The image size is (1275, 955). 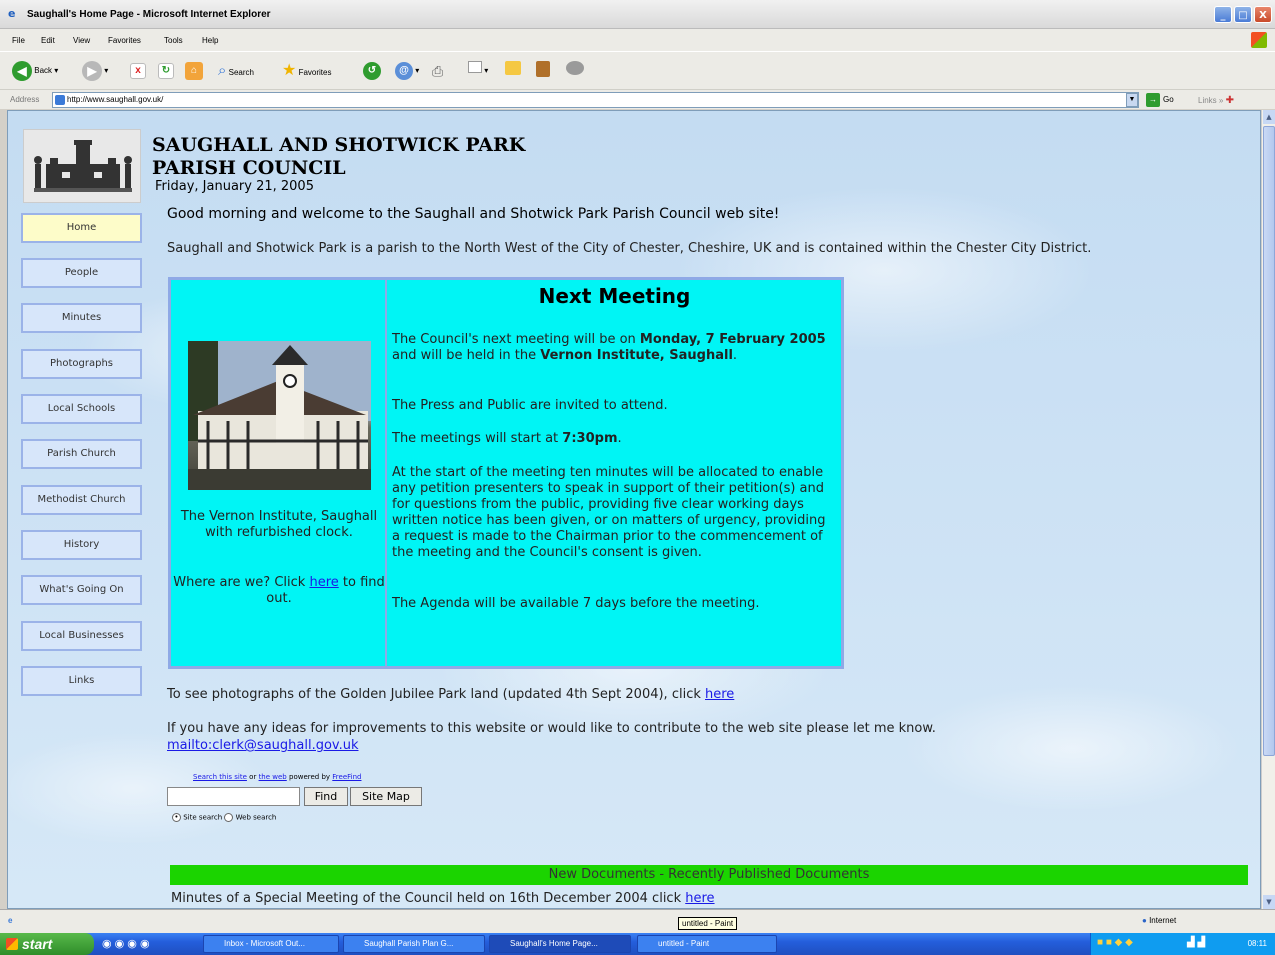 I want to click on address-dropdown: ▼, so click(x=1132, y=100).